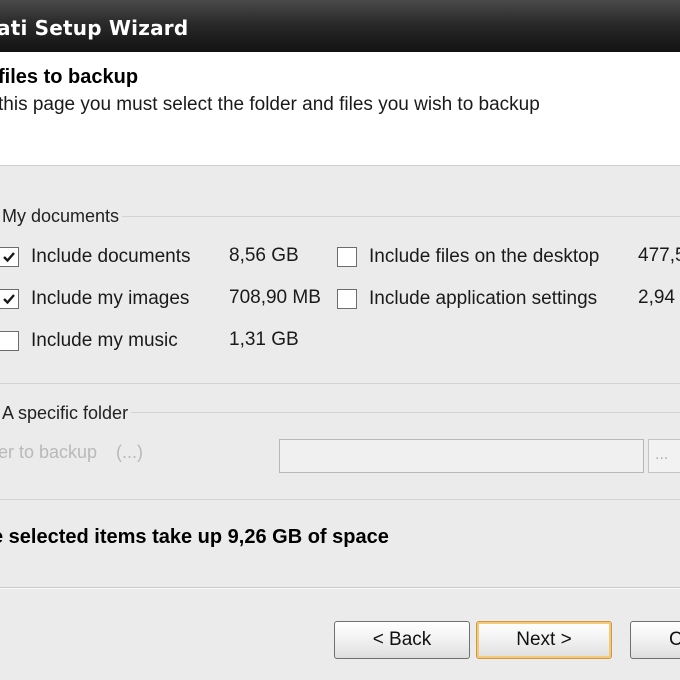 The height and width of the screenshot is (680, 680). I want to click on include-music-checkbox, so click(9, 341).